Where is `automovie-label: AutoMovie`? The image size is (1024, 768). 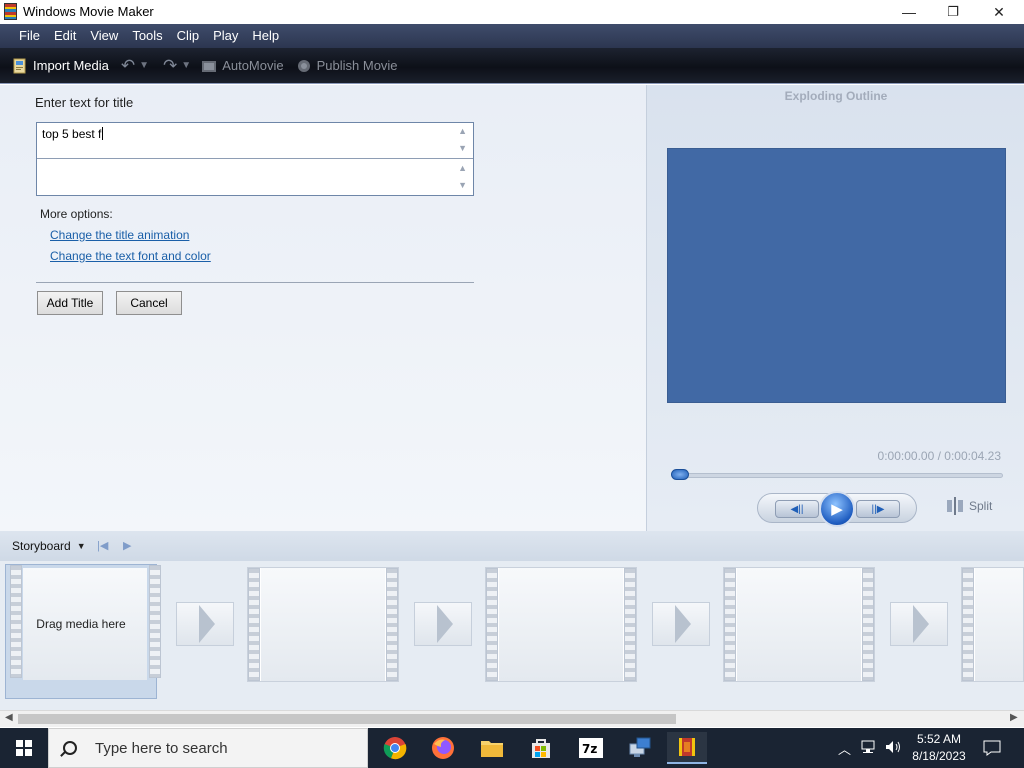 automovie-label: AutoMovie is located at coordinates (253, 65).